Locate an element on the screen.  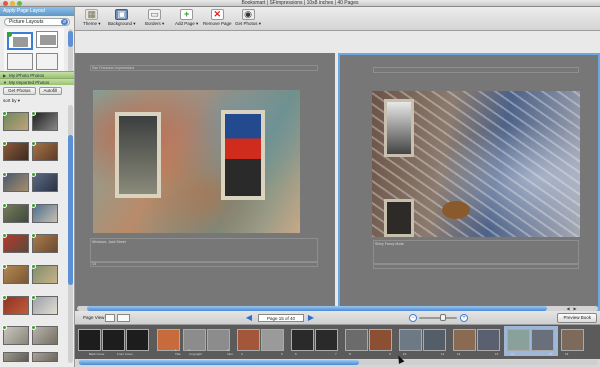
filmstrip-scrollbar is located at coordinates (337, 362).